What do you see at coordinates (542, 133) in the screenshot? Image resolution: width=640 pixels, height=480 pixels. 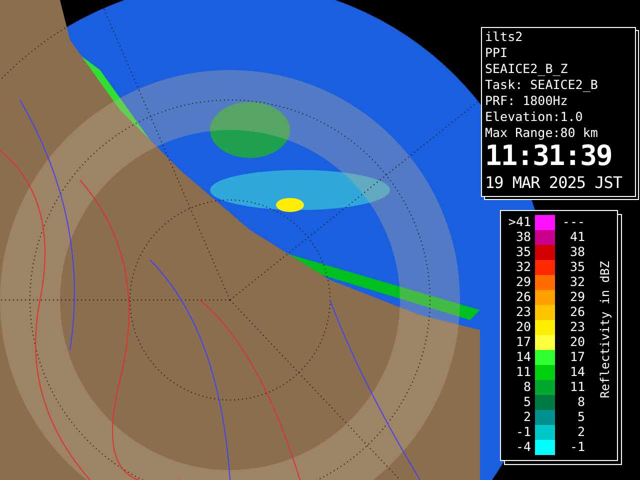 I see `info-line: Max Range:80 km` at bounding box center [542, 133].